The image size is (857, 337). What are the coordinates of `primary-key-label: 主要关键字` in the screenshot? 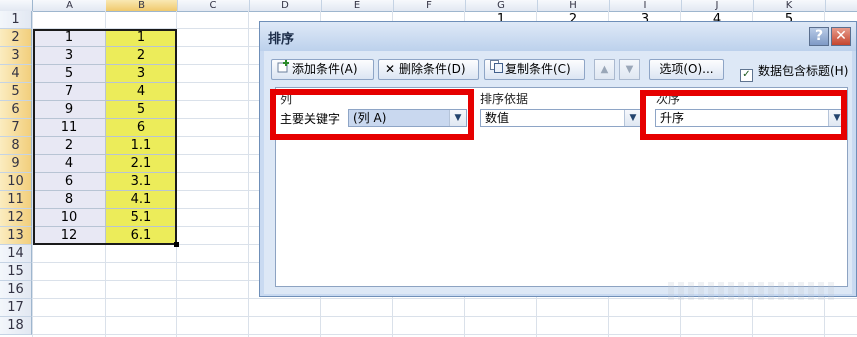 It's located at (310, 119).